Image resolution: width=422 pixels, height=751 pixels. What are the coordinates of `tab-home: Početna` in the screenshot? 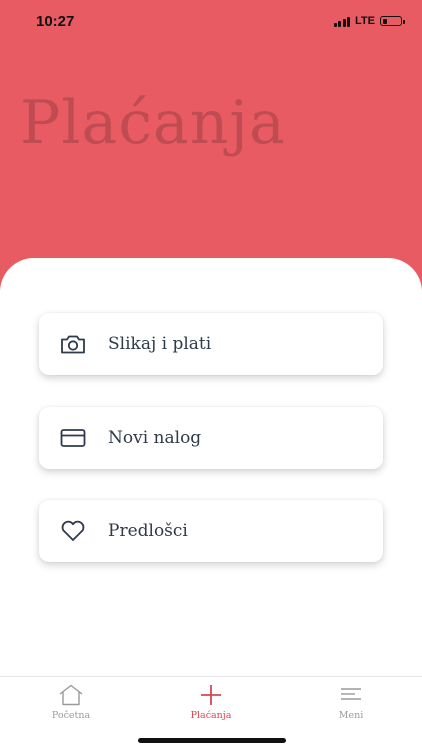 It's located at (71, 702).